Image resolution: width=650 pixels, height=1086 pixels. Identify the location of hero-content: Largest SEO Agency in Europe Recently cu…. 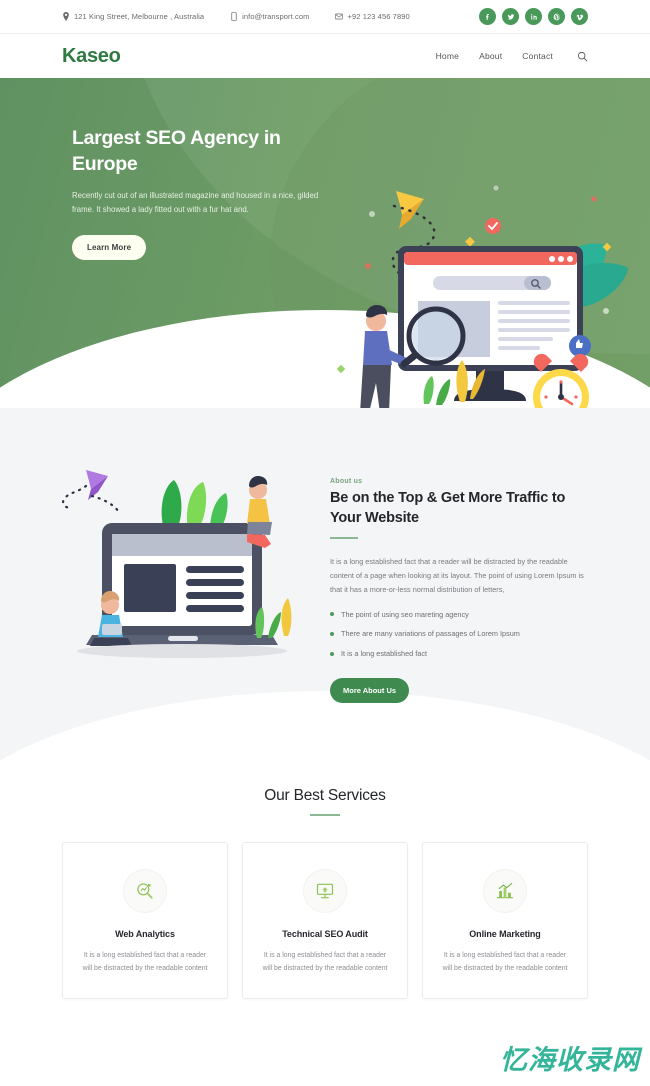
(159, 169).